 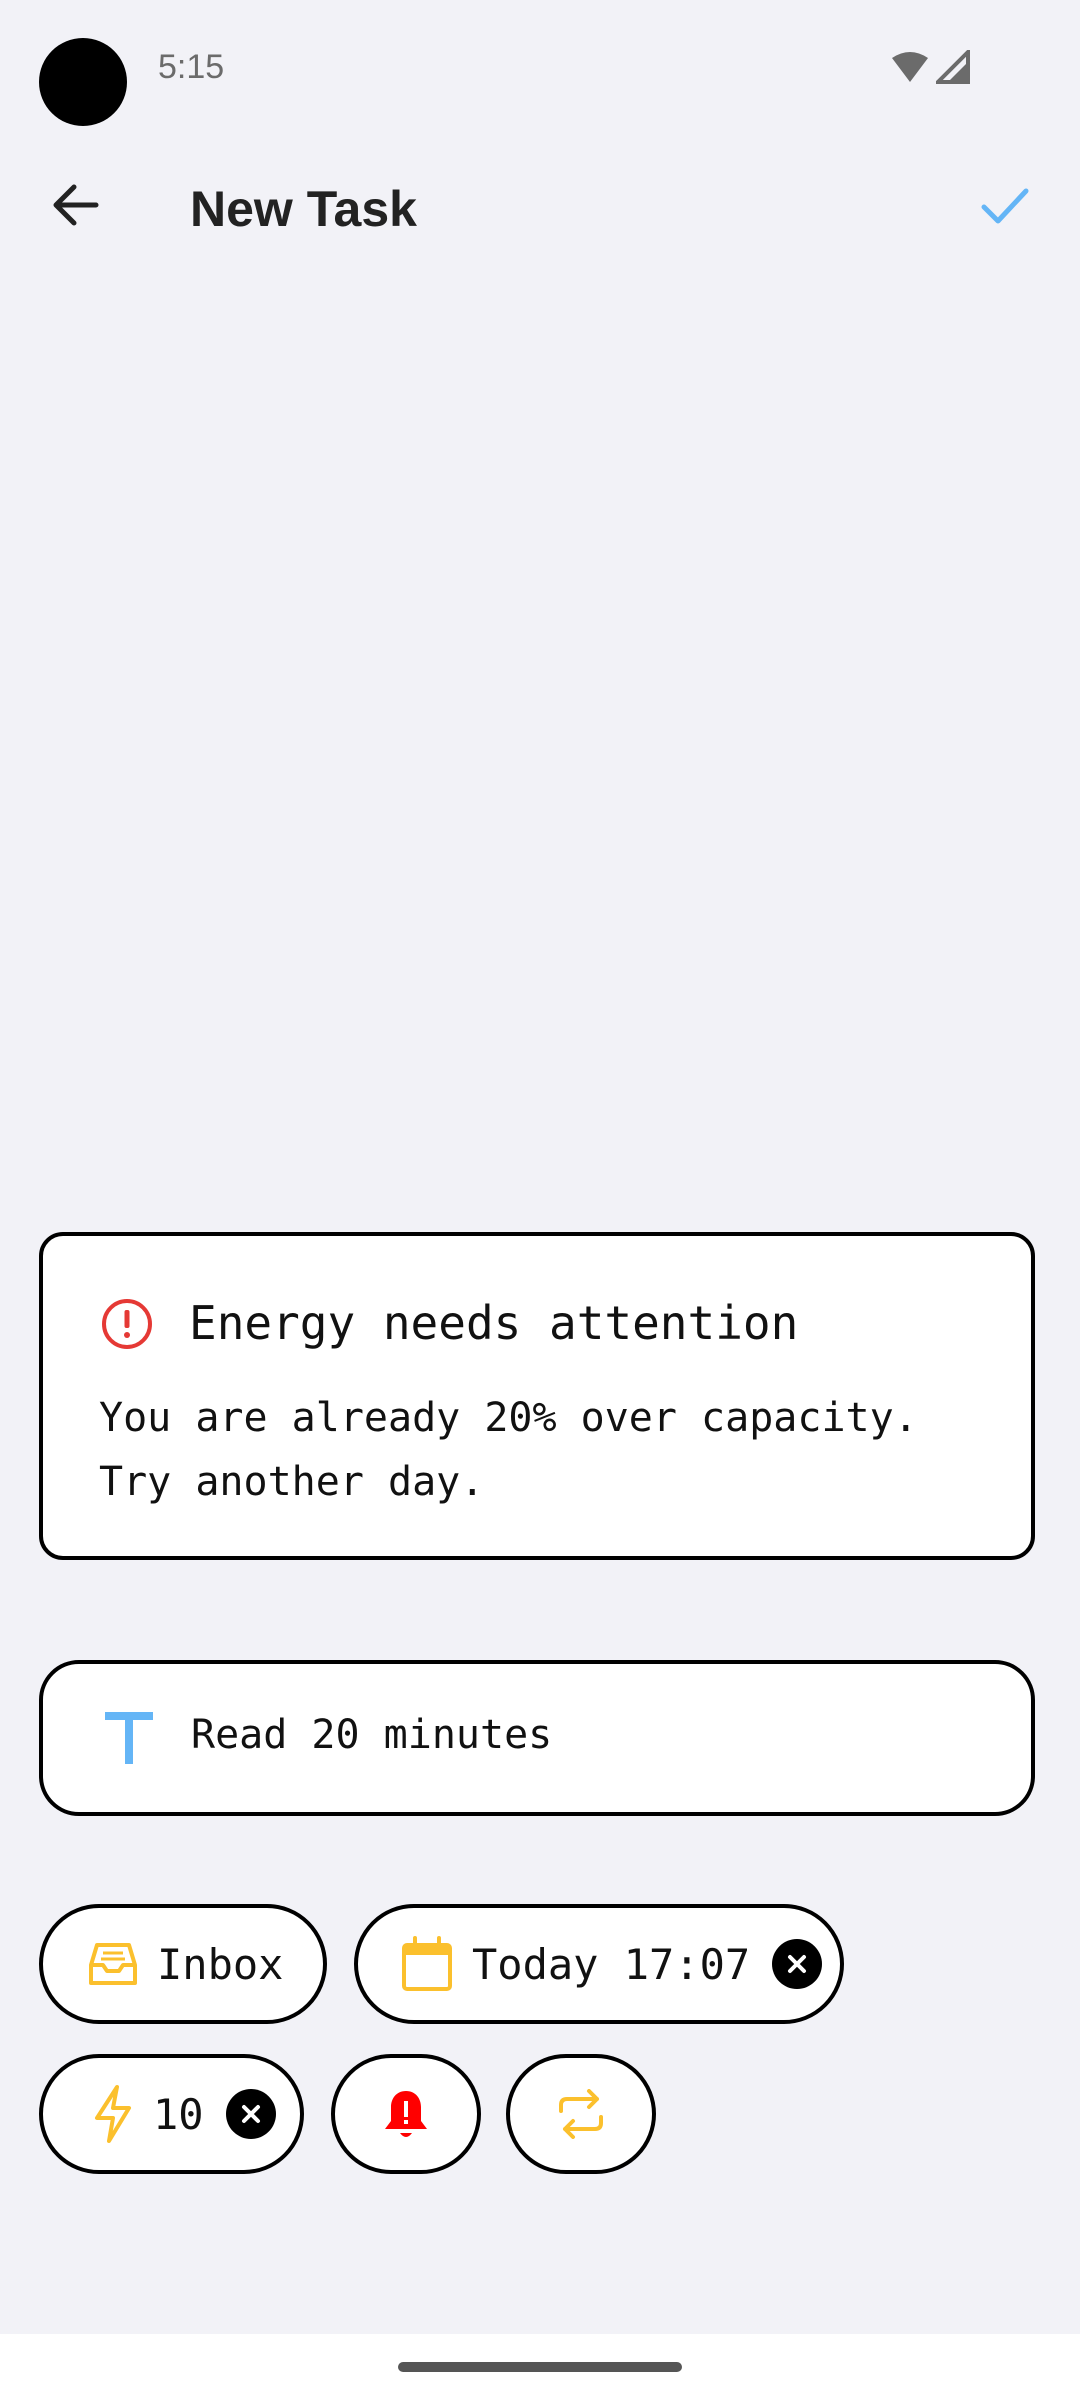 I want to click on warning-title: Energy needs attention, so click(x=494, y=1323).